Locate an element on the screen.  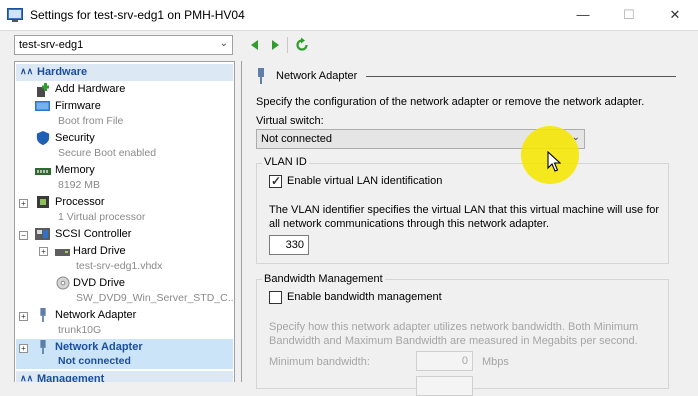
management-section-header: ∧∧ Management is located at coordinates (124, 376).